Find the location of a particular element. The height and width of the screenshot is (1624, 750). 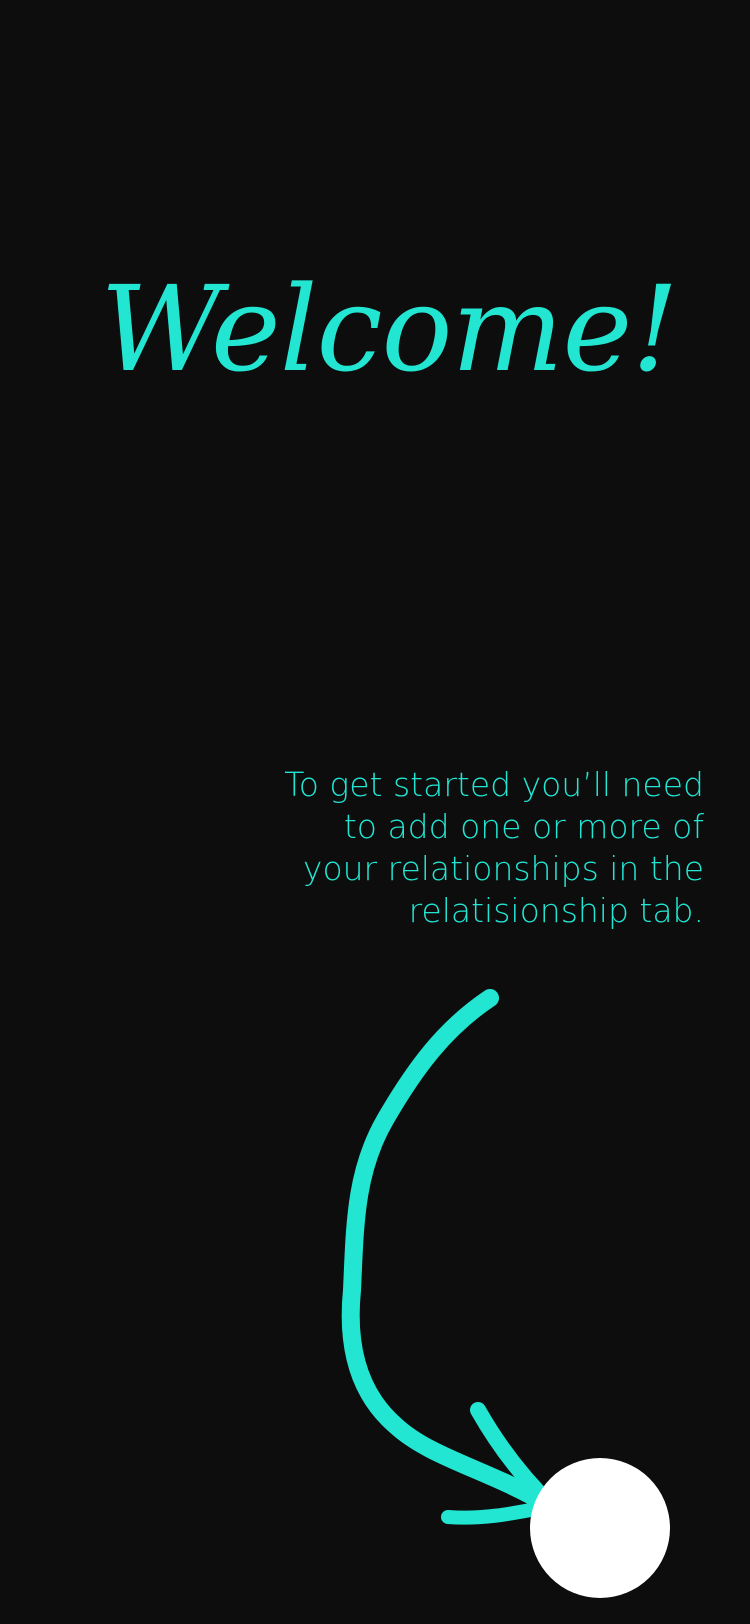

relationship-tab-target is located at coordinates (600, 1528).